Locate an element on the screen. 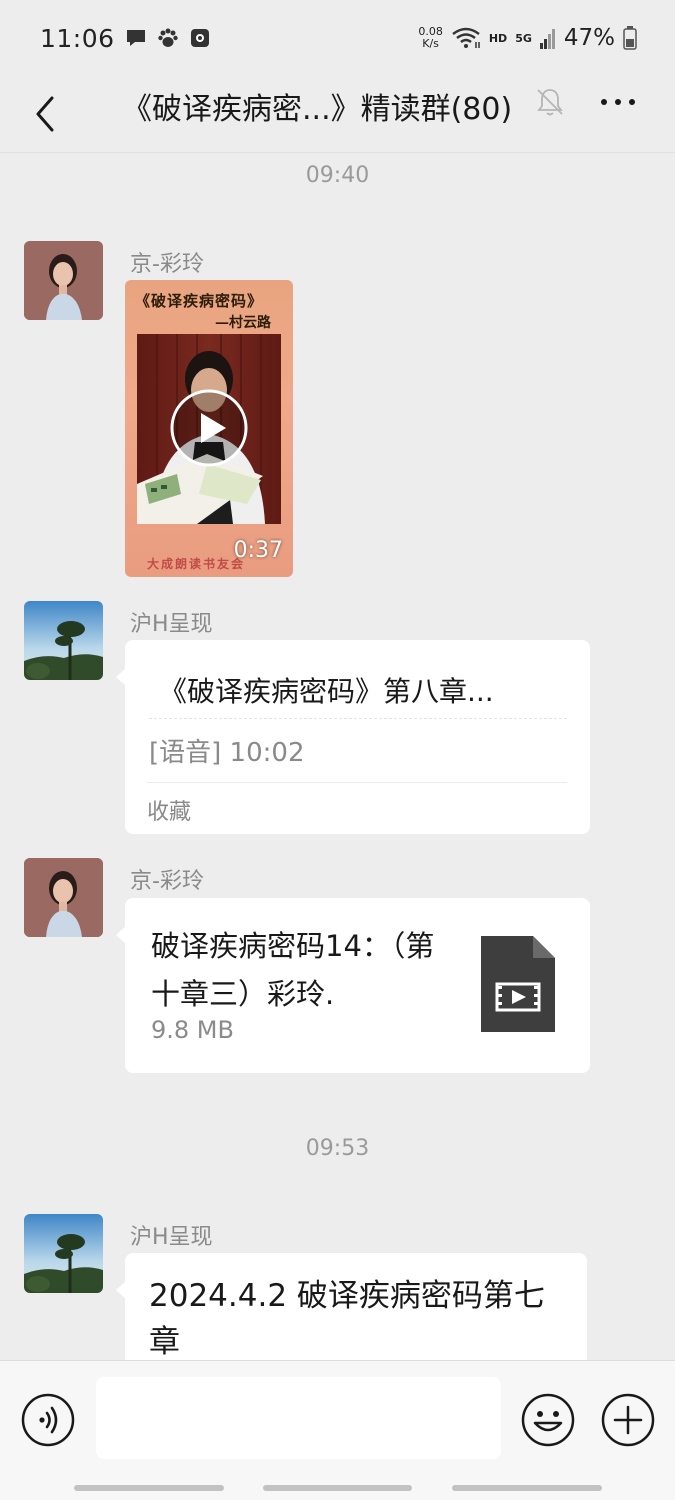 The image size is (675, 1500). message-text: 2024.4.2 破译疾病密码第七章 is located at coordinates (347, 1319).